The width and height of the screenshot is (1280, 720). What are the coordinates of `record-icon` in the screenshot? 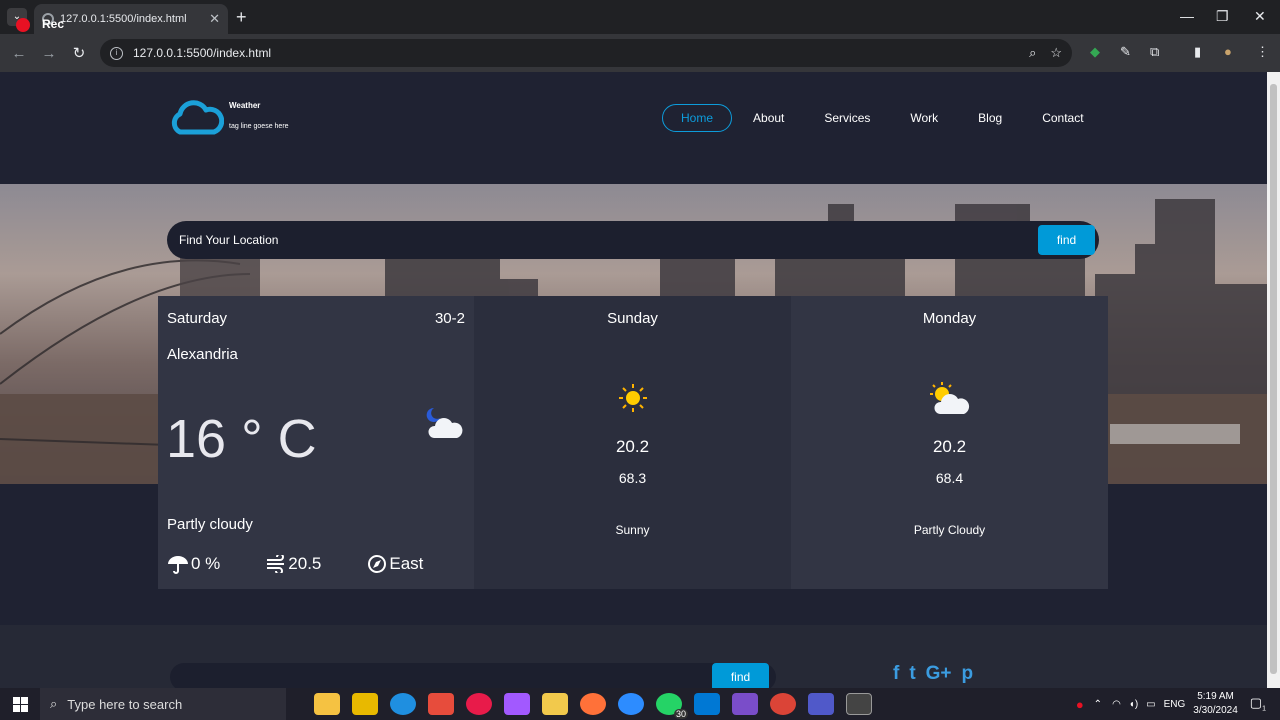 It's located at (23, 25).